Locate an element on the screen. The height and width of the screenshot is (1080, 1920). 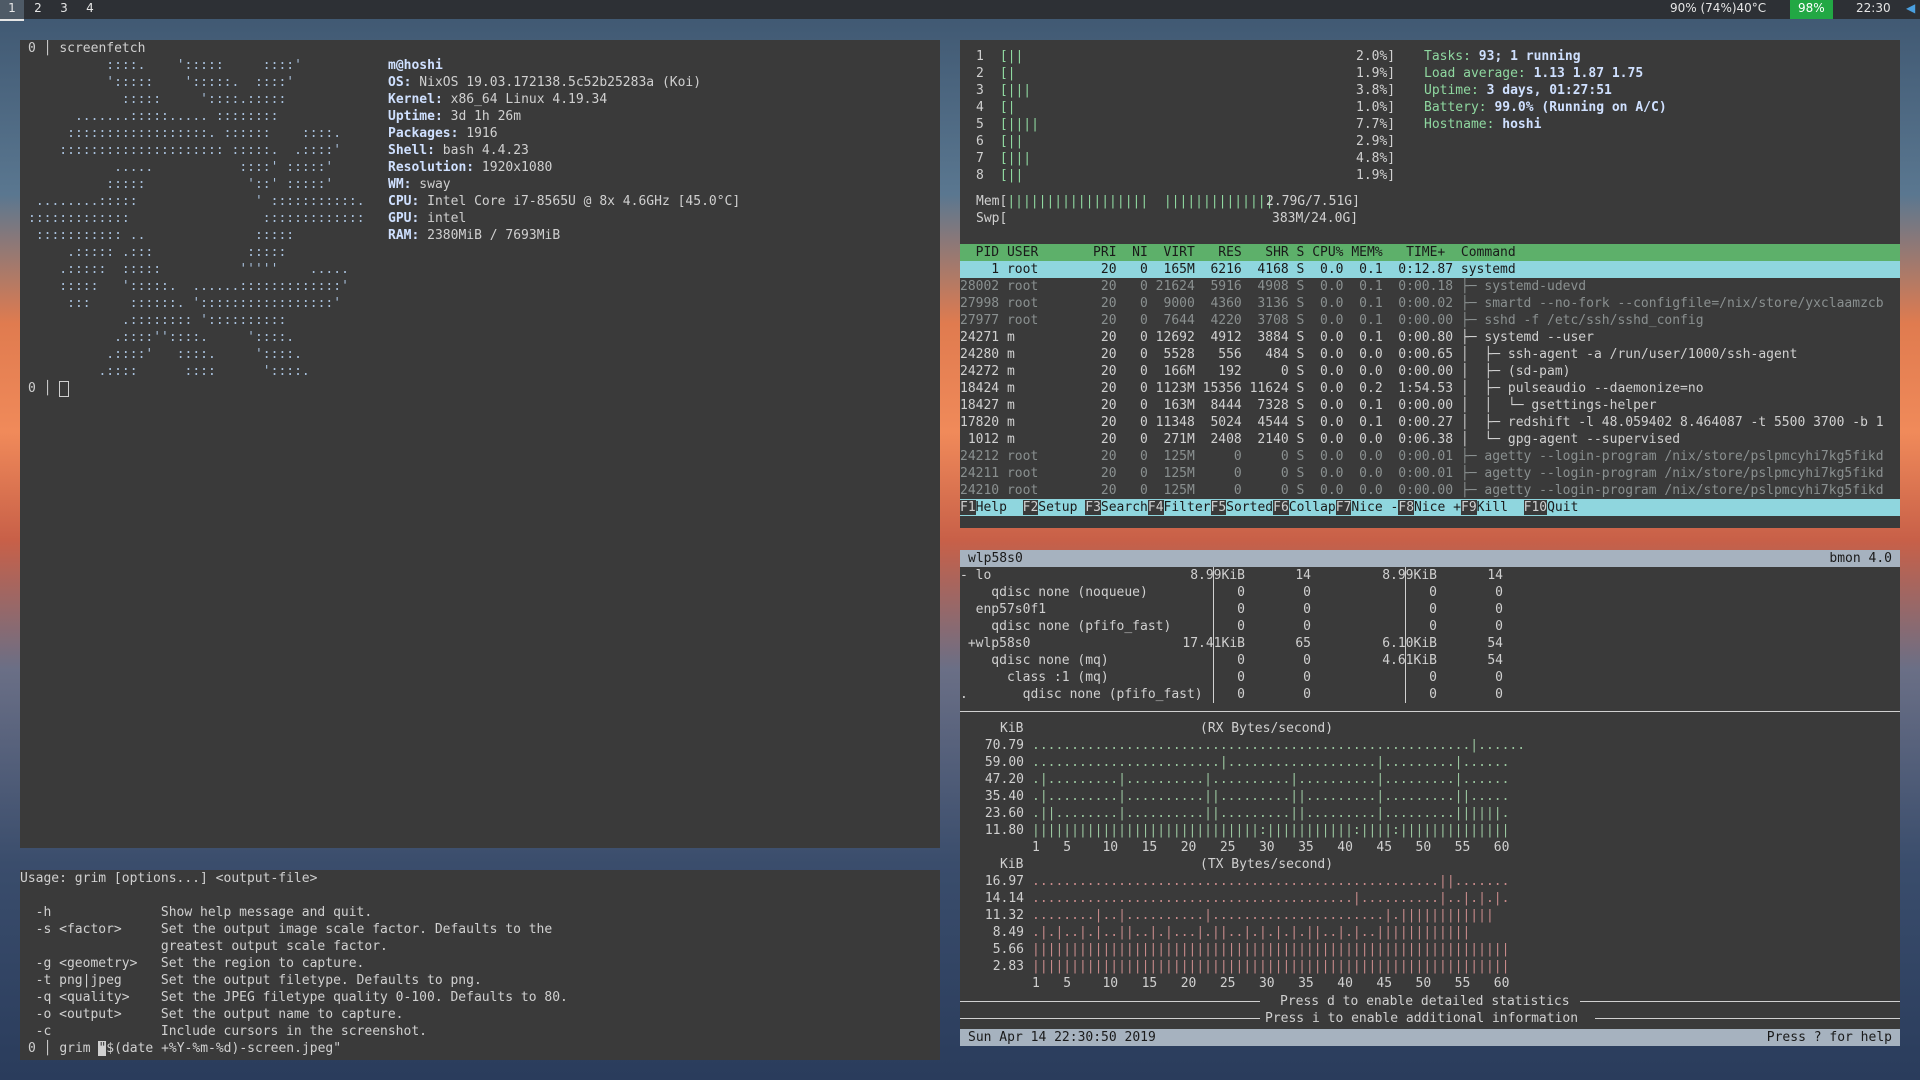
footer-help: Press ? for help is located at coordinates (1829, 1037).